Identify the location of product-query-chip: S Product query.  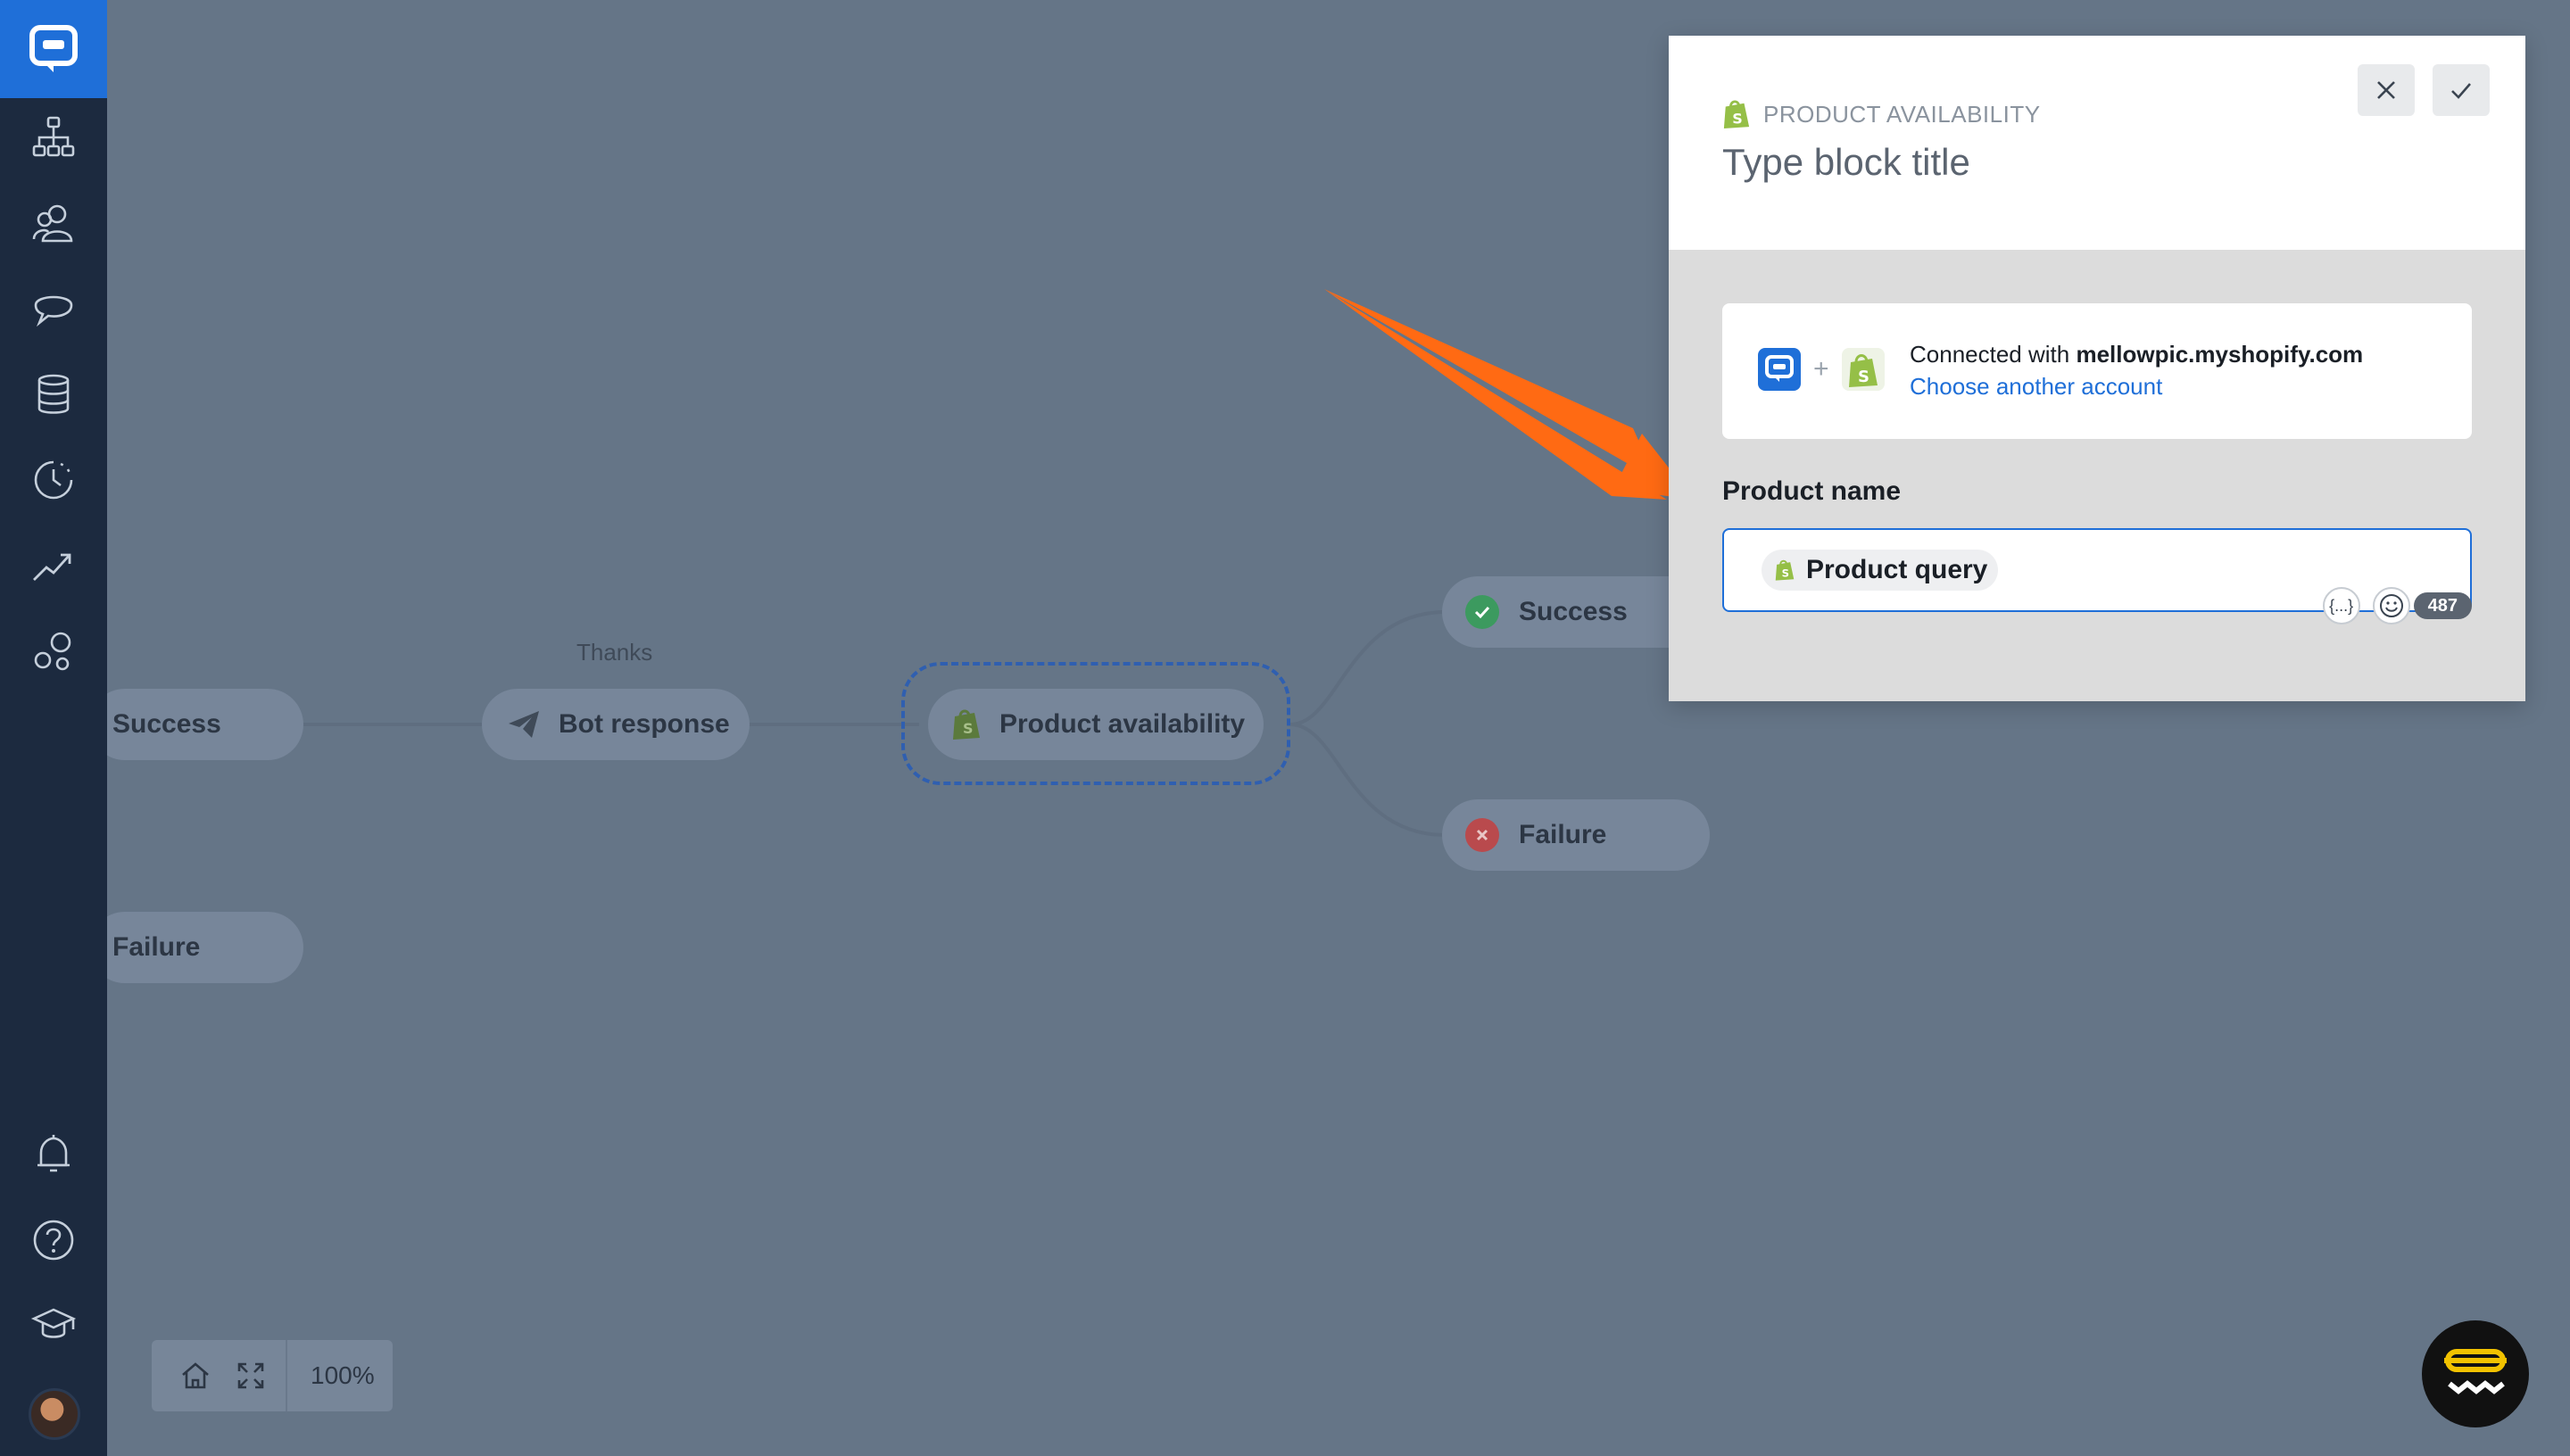
(1880, 570).